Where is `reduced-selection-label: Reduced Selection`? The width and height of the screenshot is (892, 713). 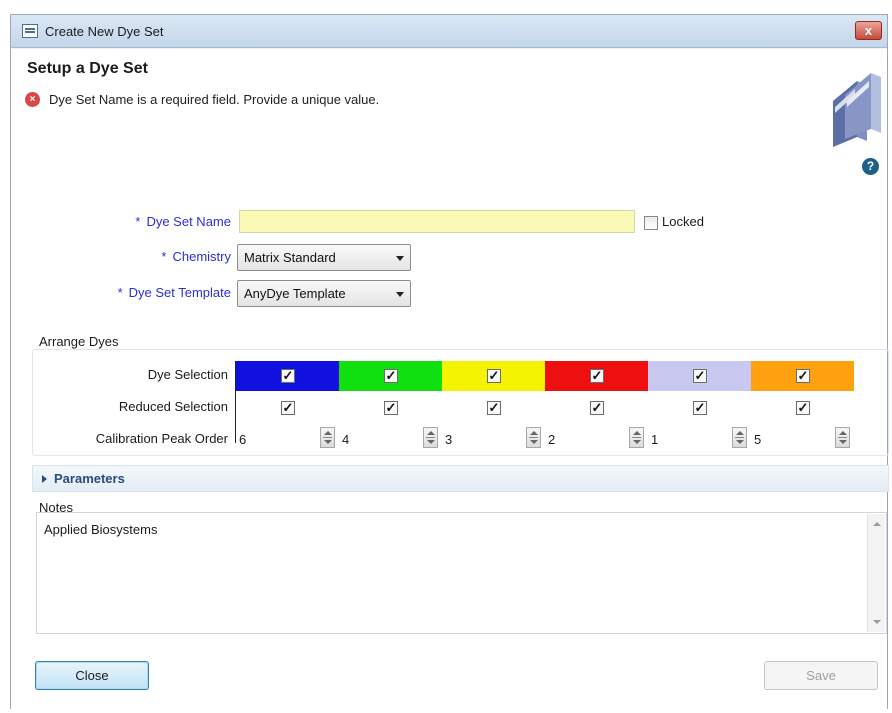
reduced-selection-label: Reduced Selection is located at coordinates (173, 406).